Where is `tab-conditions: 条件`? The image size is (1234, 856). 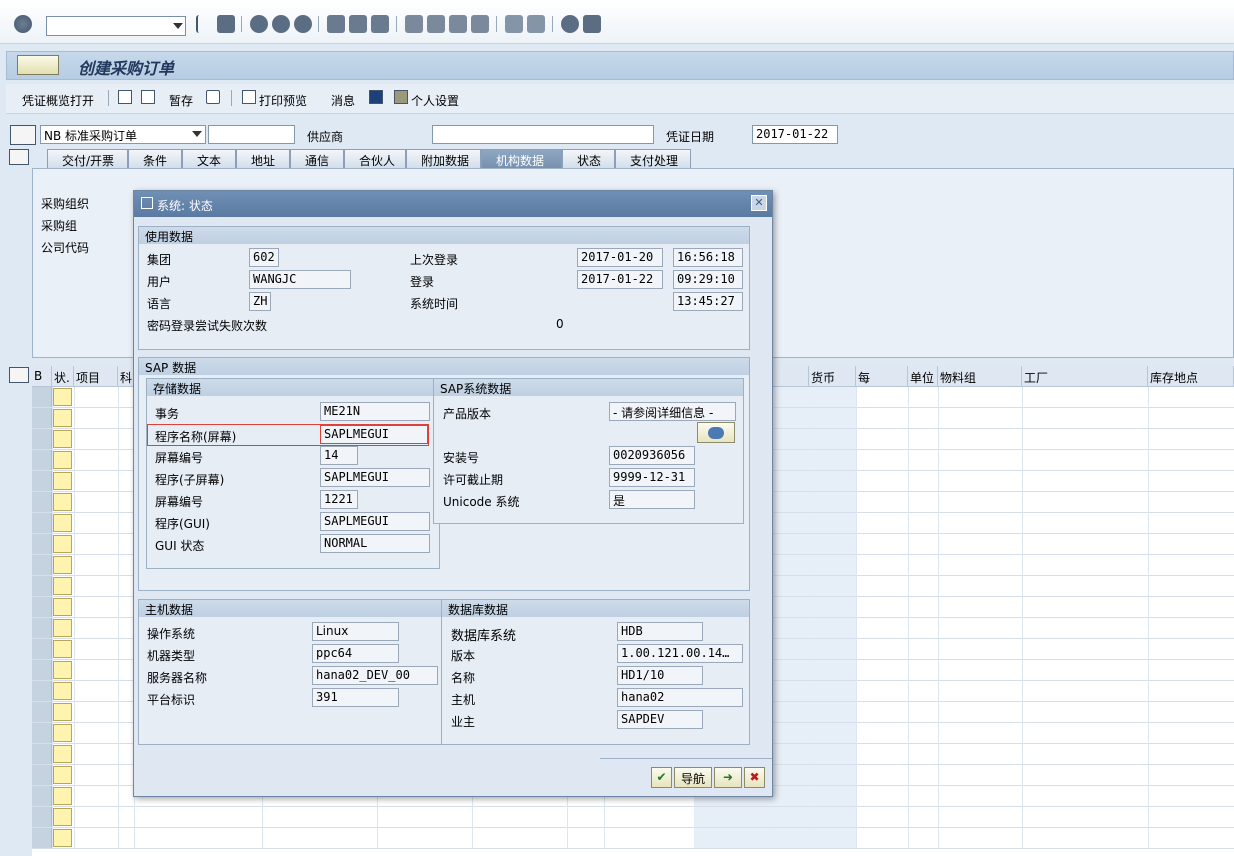 tab-conditions: 条件 is located at coordinates (155, 158).